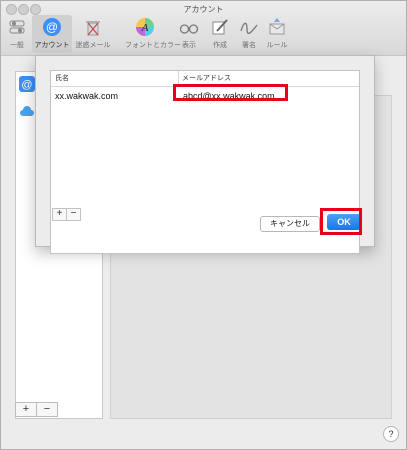 Image resolution: width=407 pixels, height=450 pixels. I want to click on svg-text: A, so click(145, 28).